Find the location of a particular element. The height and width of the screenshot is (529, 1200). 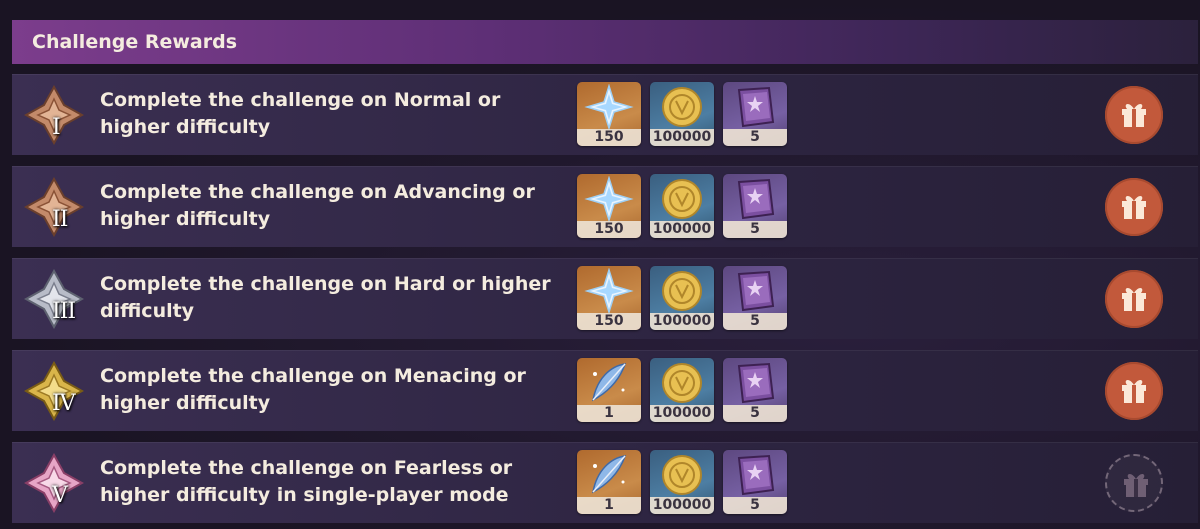

tier-badge-icon: III is located at coordinates (59, 299).